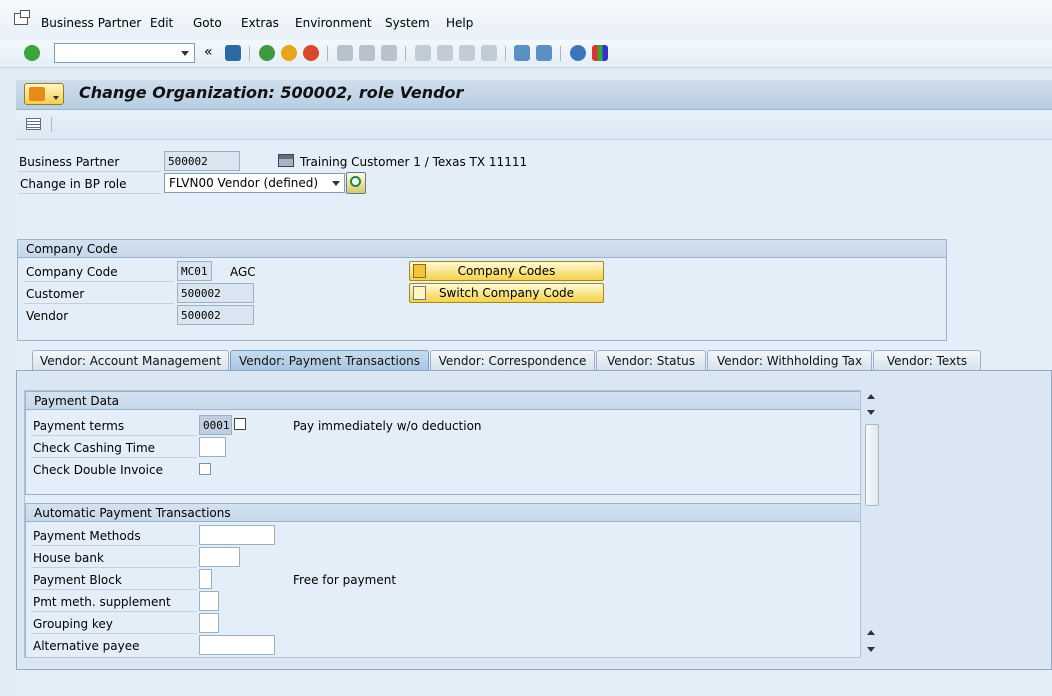  What do you see at coordinates (194, 271) in the screenshot?
I see `company-code-field: MC01` at bounding box center [194, 271].